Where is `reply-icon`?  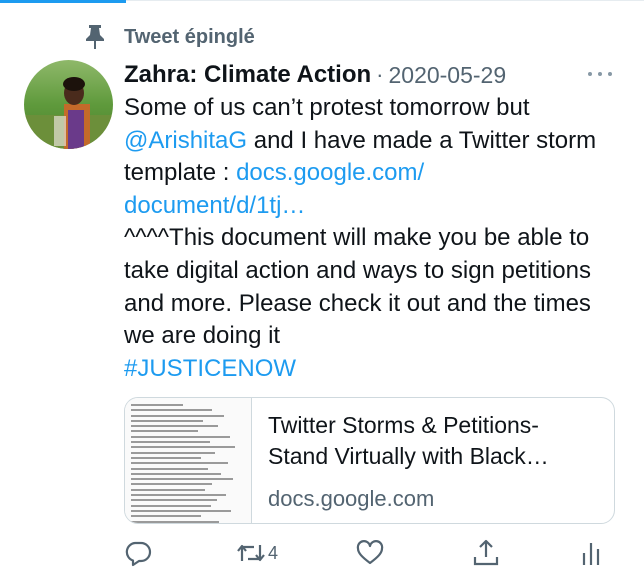 reply-icon is located at coordinates (138, 554).